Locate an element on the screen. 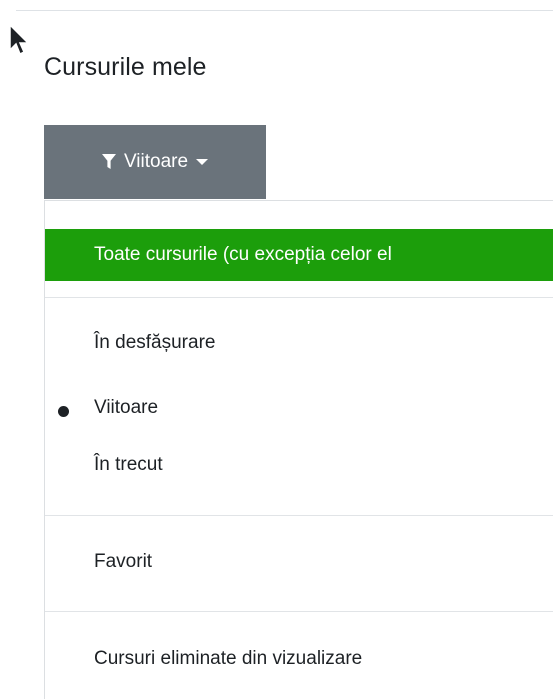 This screenshot has width=553, height=699. menu-item-in-progress: În desfășurare is located at coordinates (299, 343).